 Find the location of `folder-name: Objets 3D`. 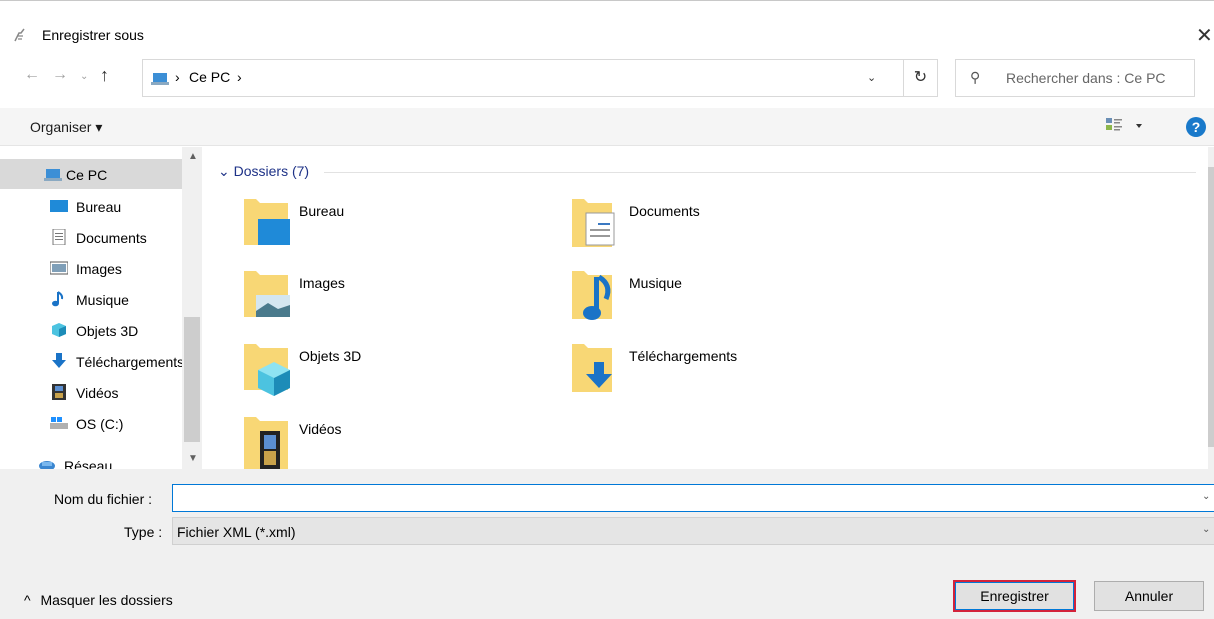

folder-name: Objets 3D is located at coordinates (330, 356).